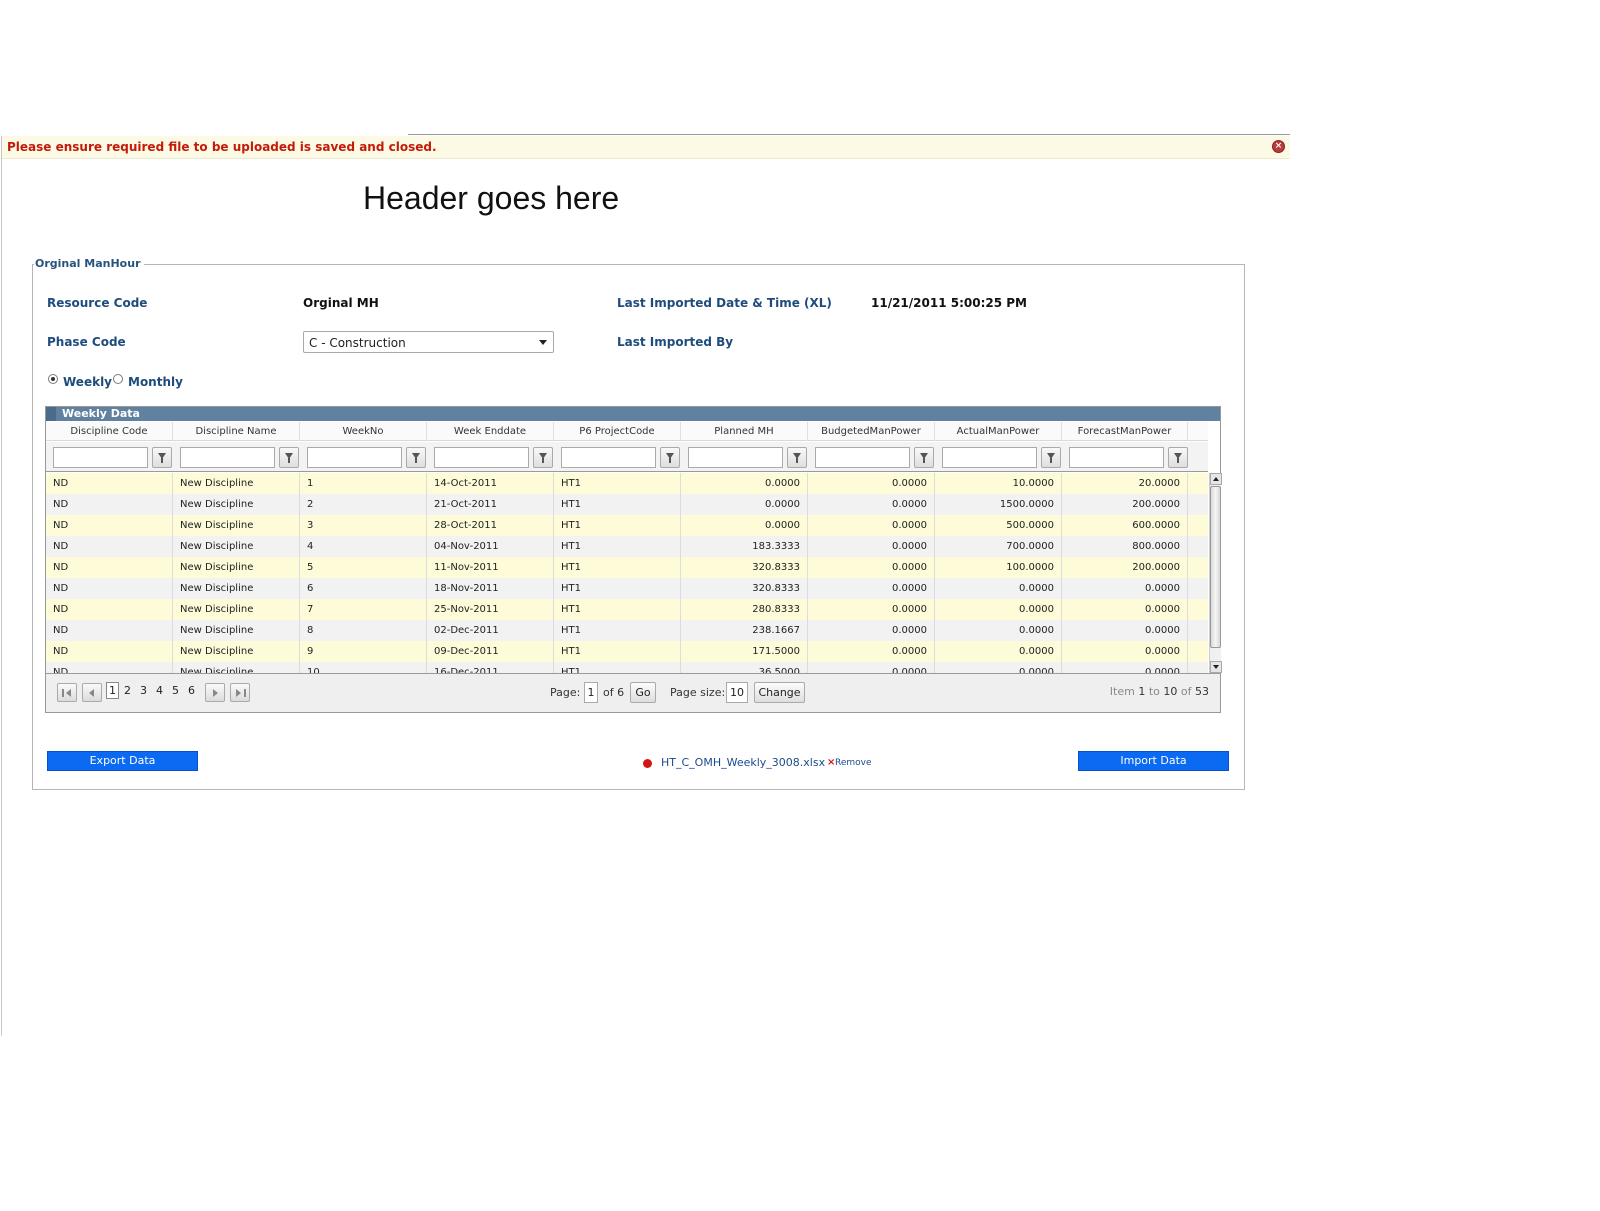 Image resolution: width=1600 pixels, height=1211 pixels. Describe the element at coordinates (109, 431) in the screenshot. I see `column-header: Discipline Code` at that location.